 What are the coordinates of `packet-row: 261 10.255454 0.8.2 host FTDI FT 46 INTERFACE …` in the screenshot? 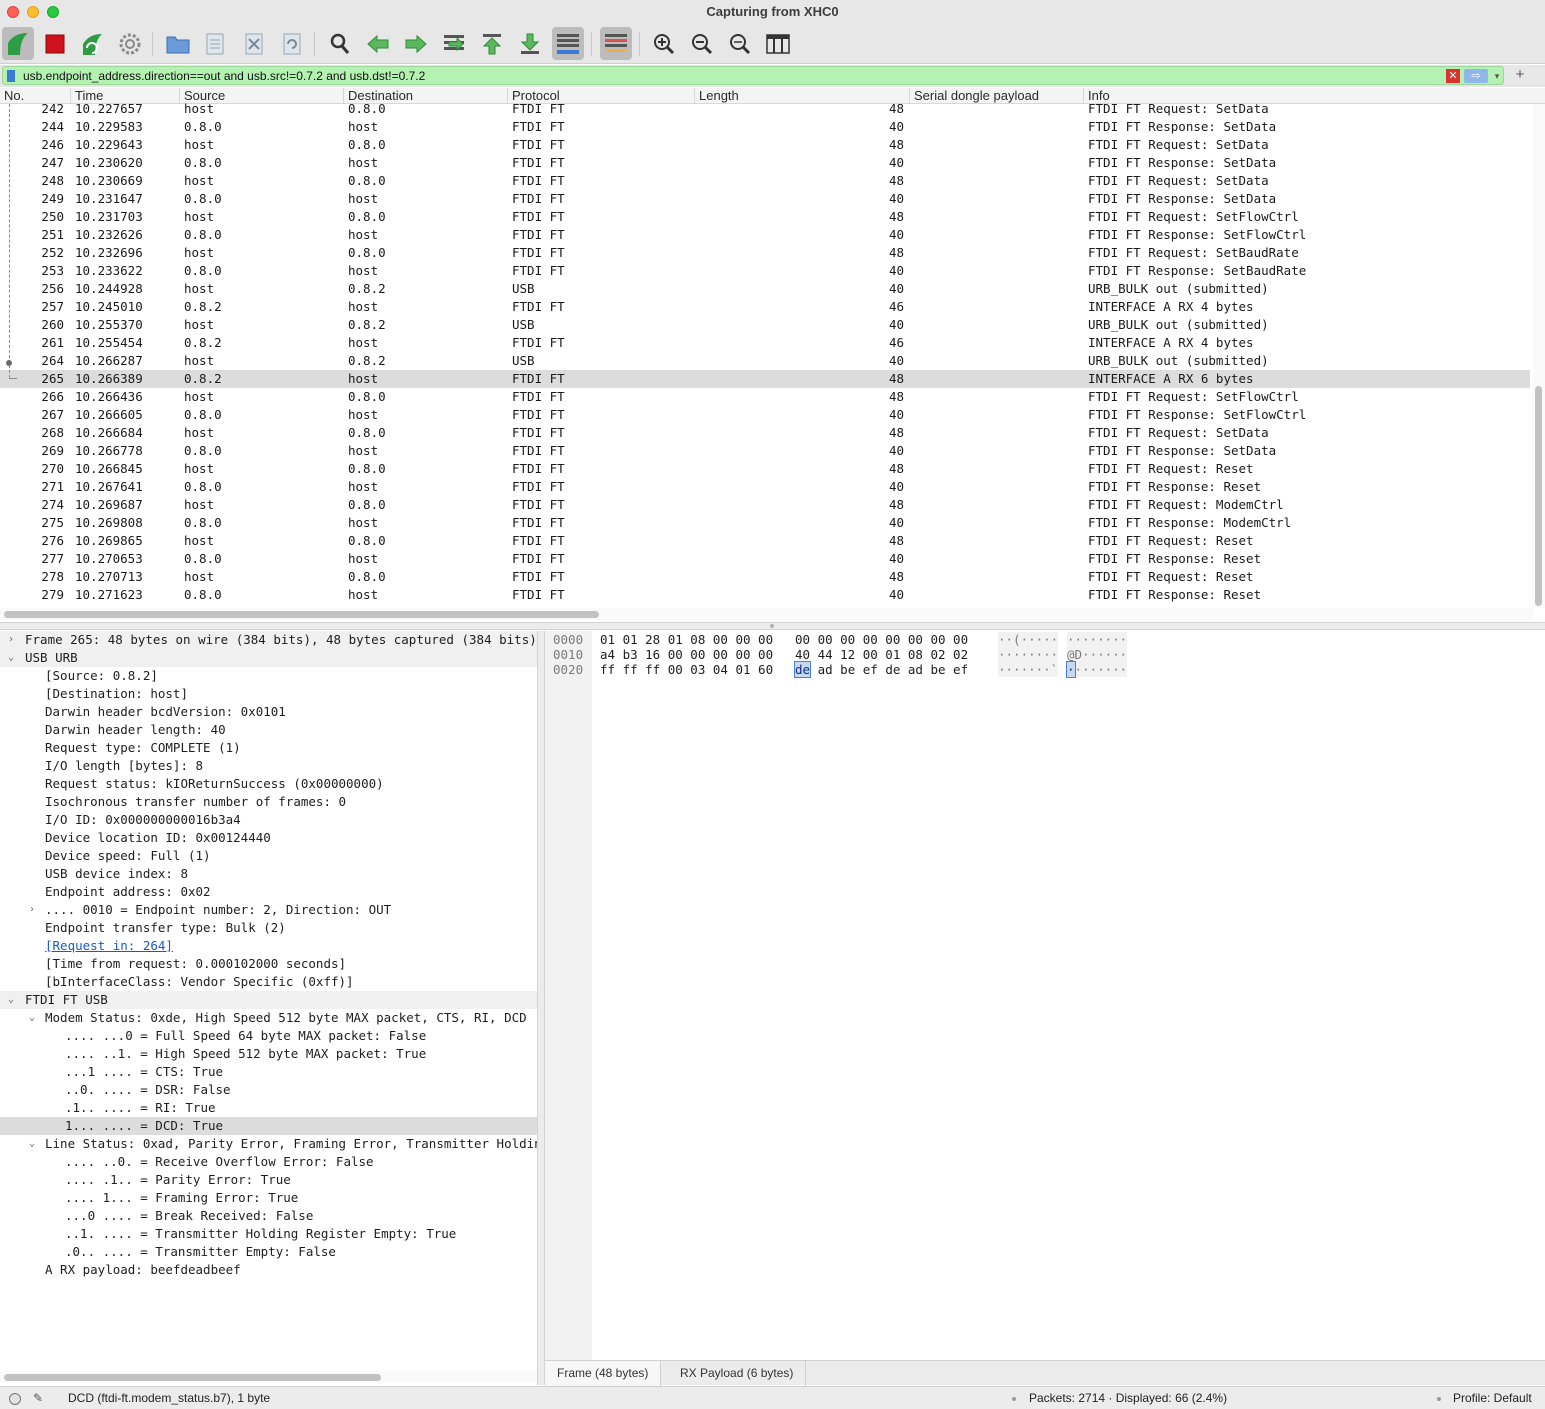 It's located at (765, 343).